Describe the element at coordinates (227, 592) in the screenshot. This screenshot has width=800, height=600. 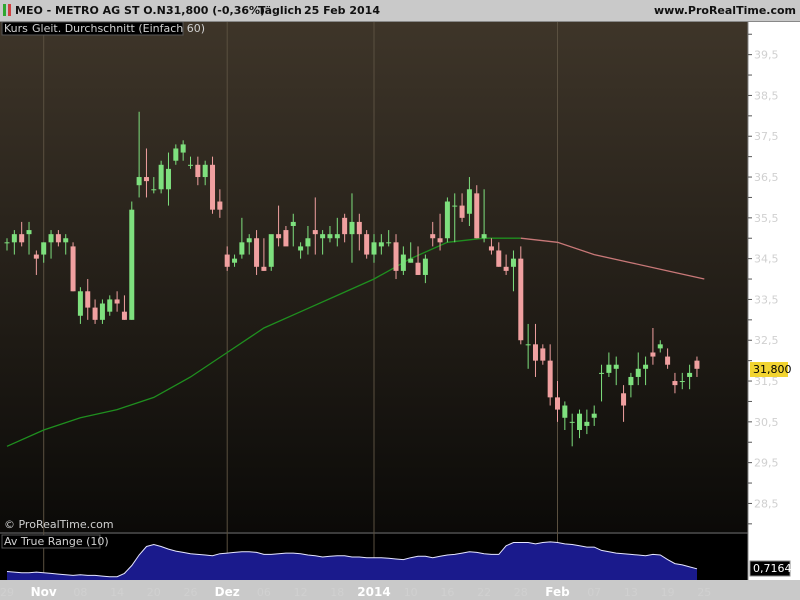
I see `x-tick-label: Dez` at that location.